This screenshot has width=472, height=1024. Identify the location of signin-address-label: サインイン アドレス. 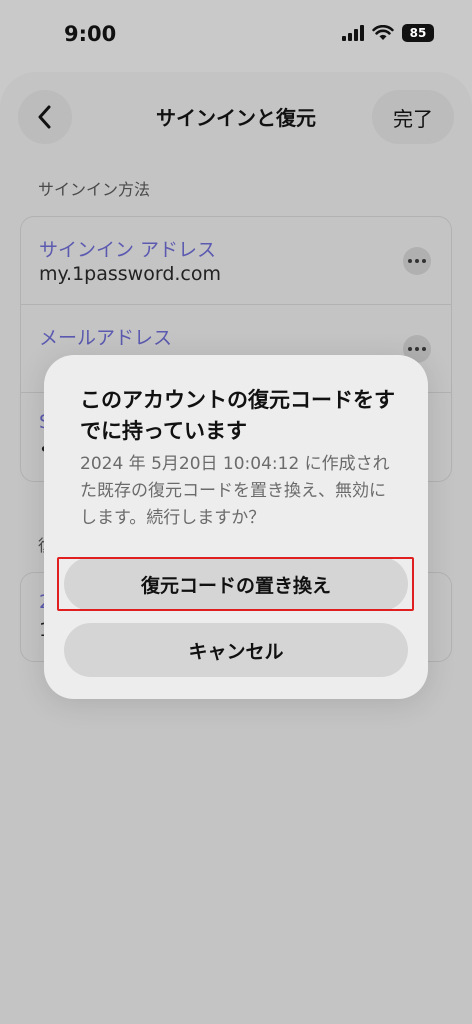
(128, 250).